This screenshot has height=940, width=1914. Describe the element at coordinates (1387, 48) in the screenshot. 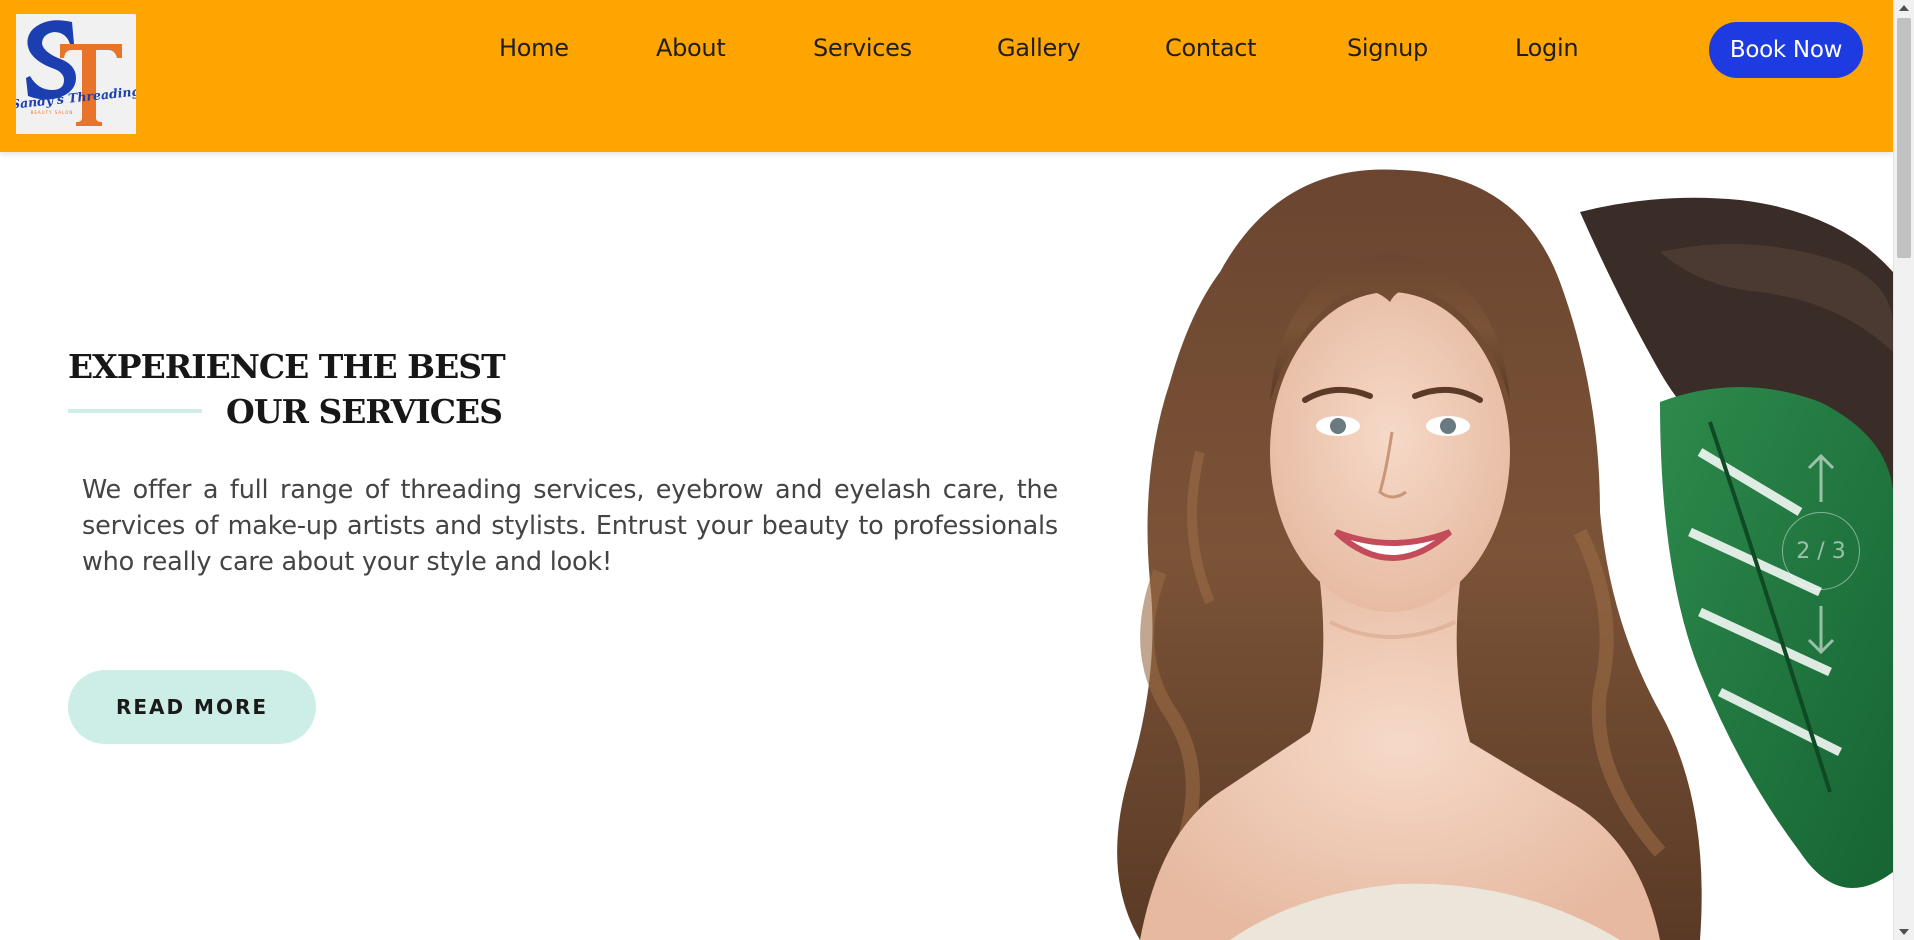

I see `nav-link-signup: Signup` at that location.